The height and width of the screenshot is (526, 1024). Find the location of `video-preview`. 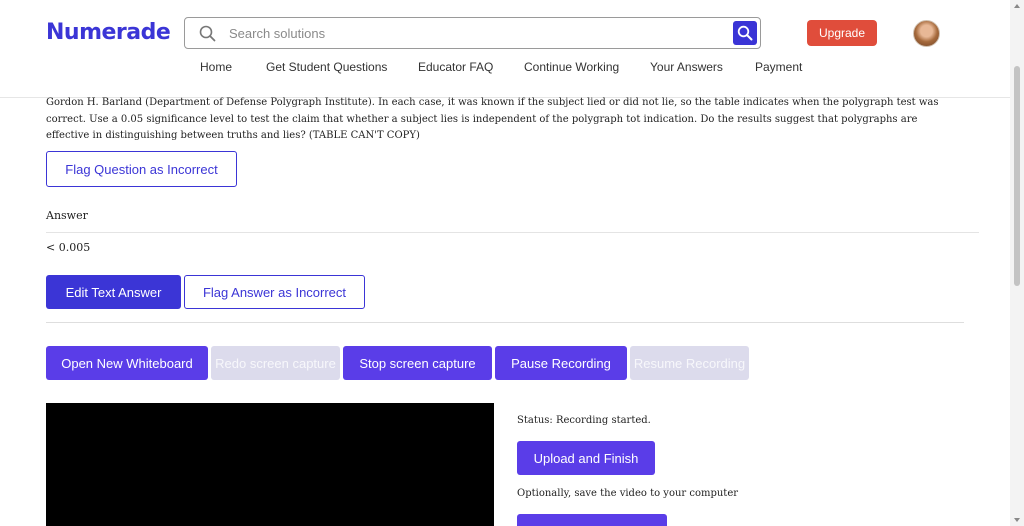

video-preview is located at coordinates (270, 464).